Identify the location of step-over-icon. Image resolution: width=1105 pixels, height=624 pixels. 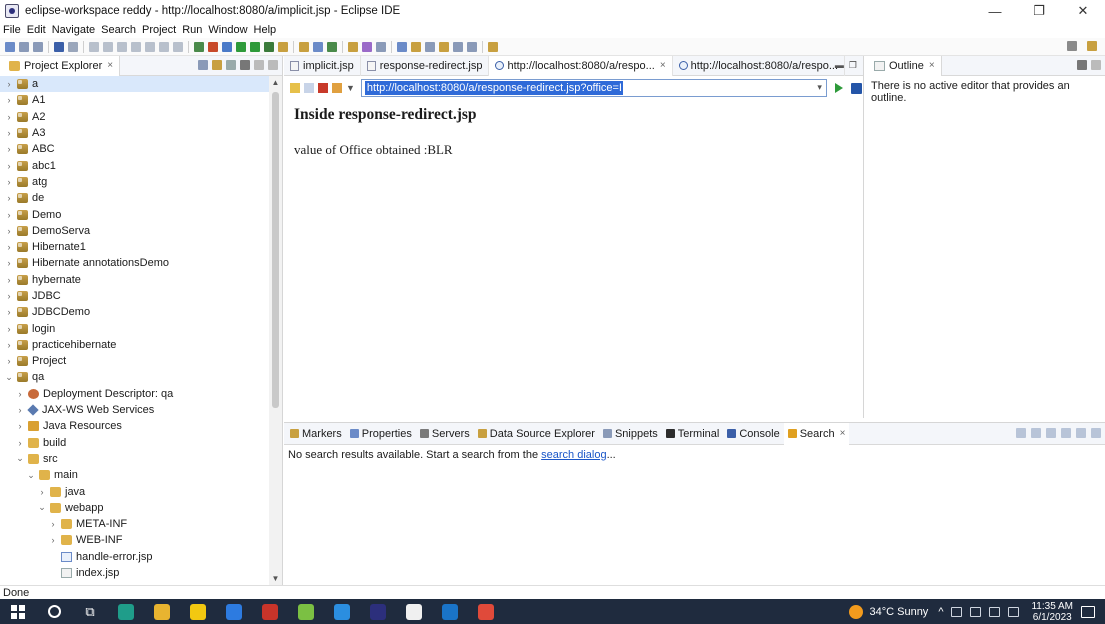
(164, 46).